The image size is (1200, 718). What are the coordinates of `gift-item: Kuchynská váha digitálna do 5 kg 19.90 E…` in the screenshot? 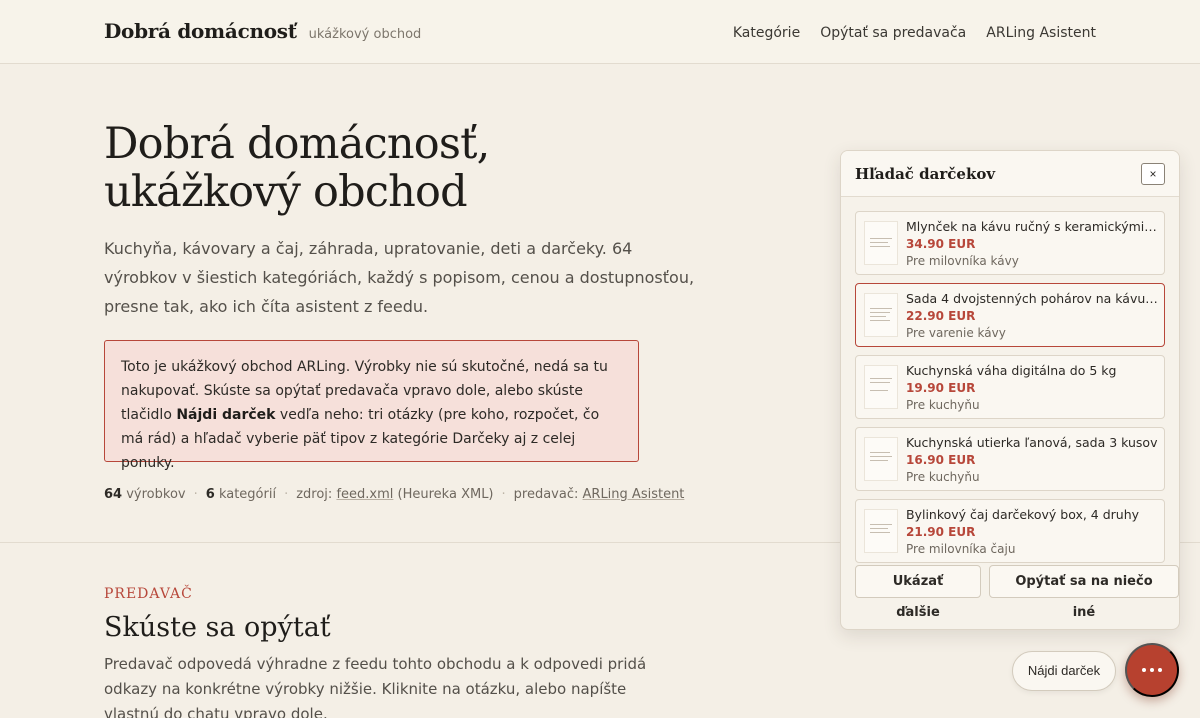 It's located at (1010, 387).